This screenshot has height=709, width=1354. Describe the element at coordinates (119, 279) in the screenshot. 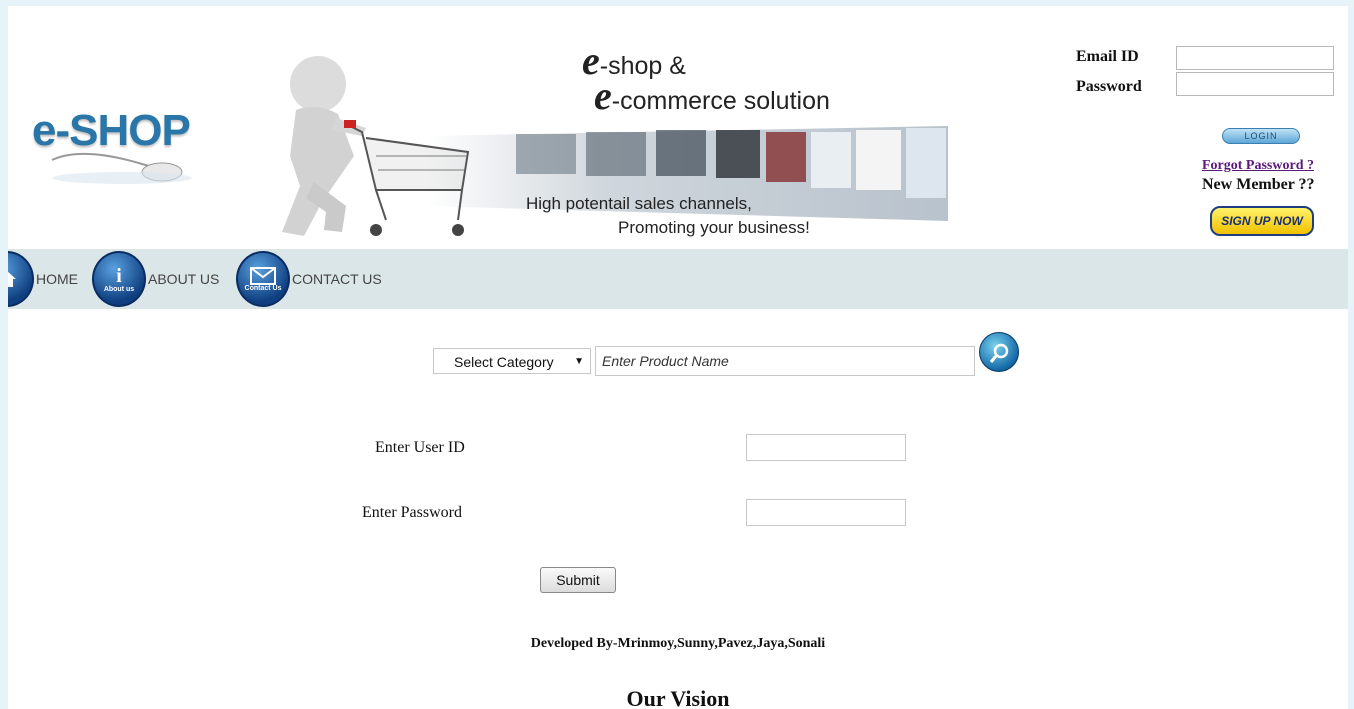

I see `info-icon: i About us` at that location.